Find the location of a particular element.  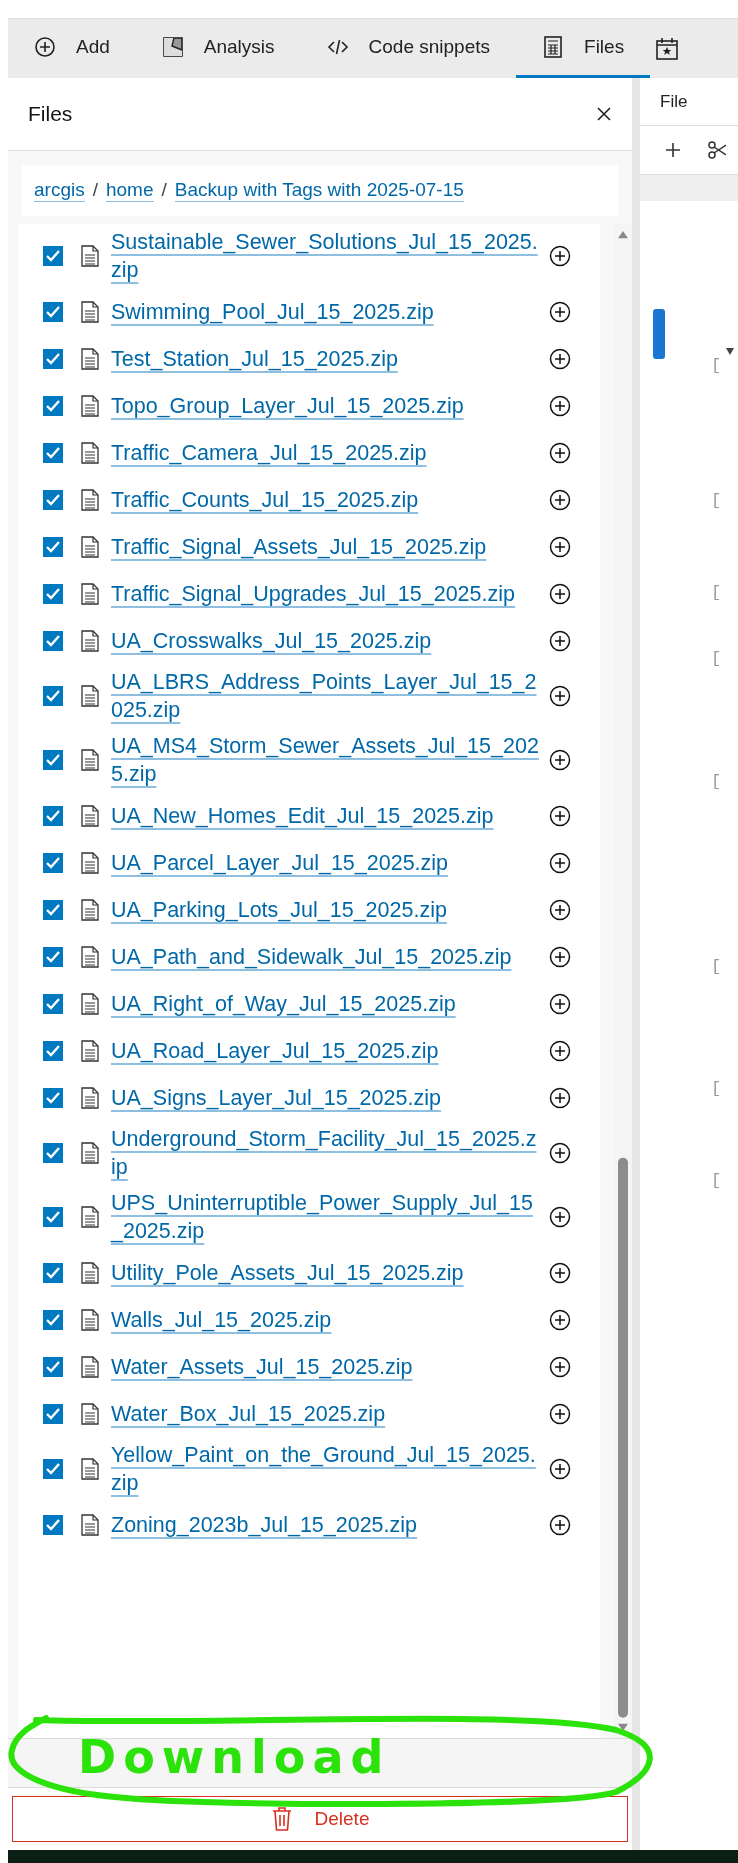

toolbar-tab: Analysis is located at coordinates (218, 48).